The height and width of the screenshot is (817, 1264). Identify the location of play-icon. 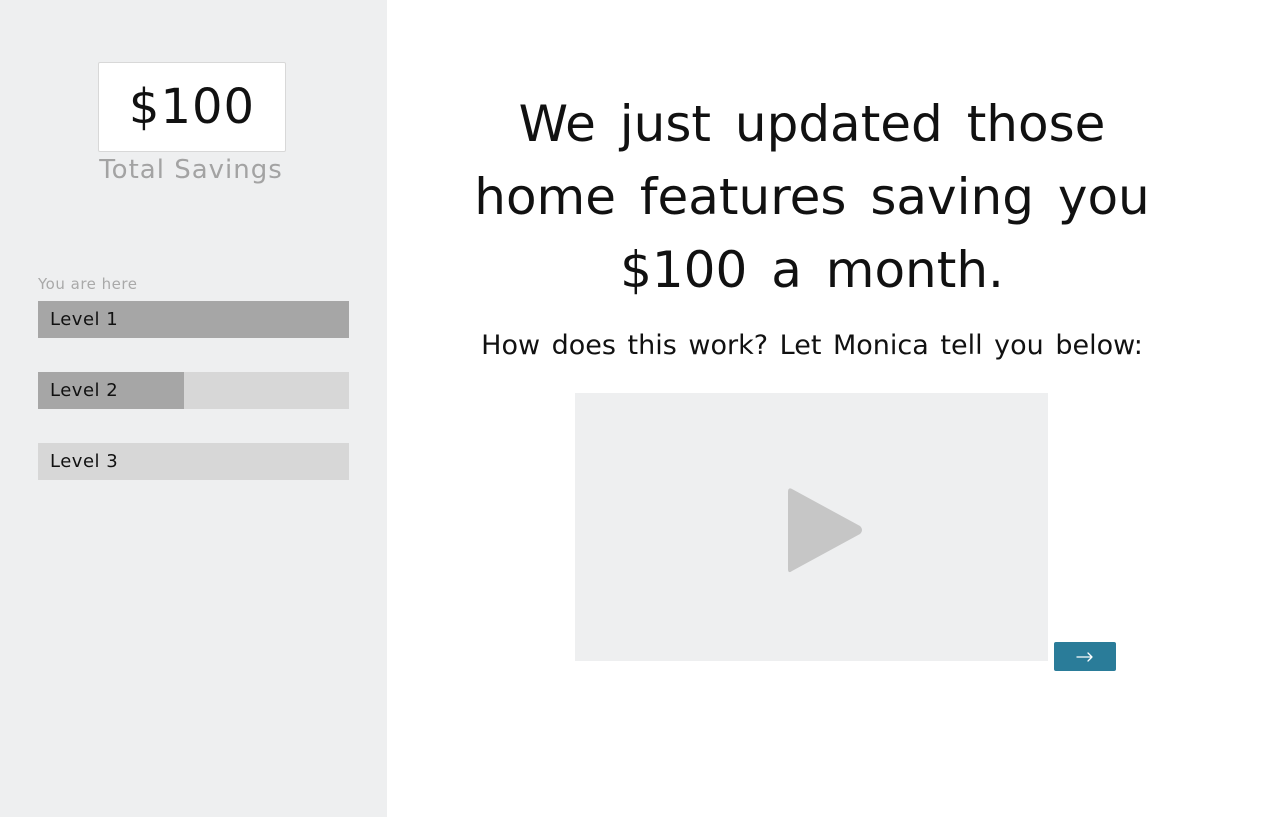
(825, 530).